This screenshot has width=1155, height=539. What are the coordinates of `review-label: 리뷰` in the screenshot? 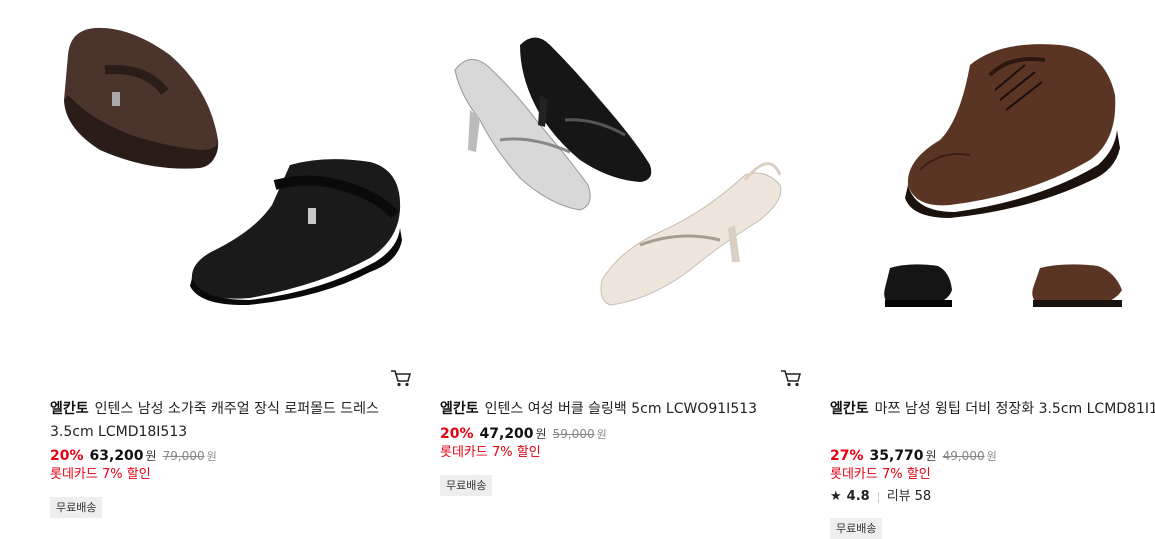 It's located at (898, 496).